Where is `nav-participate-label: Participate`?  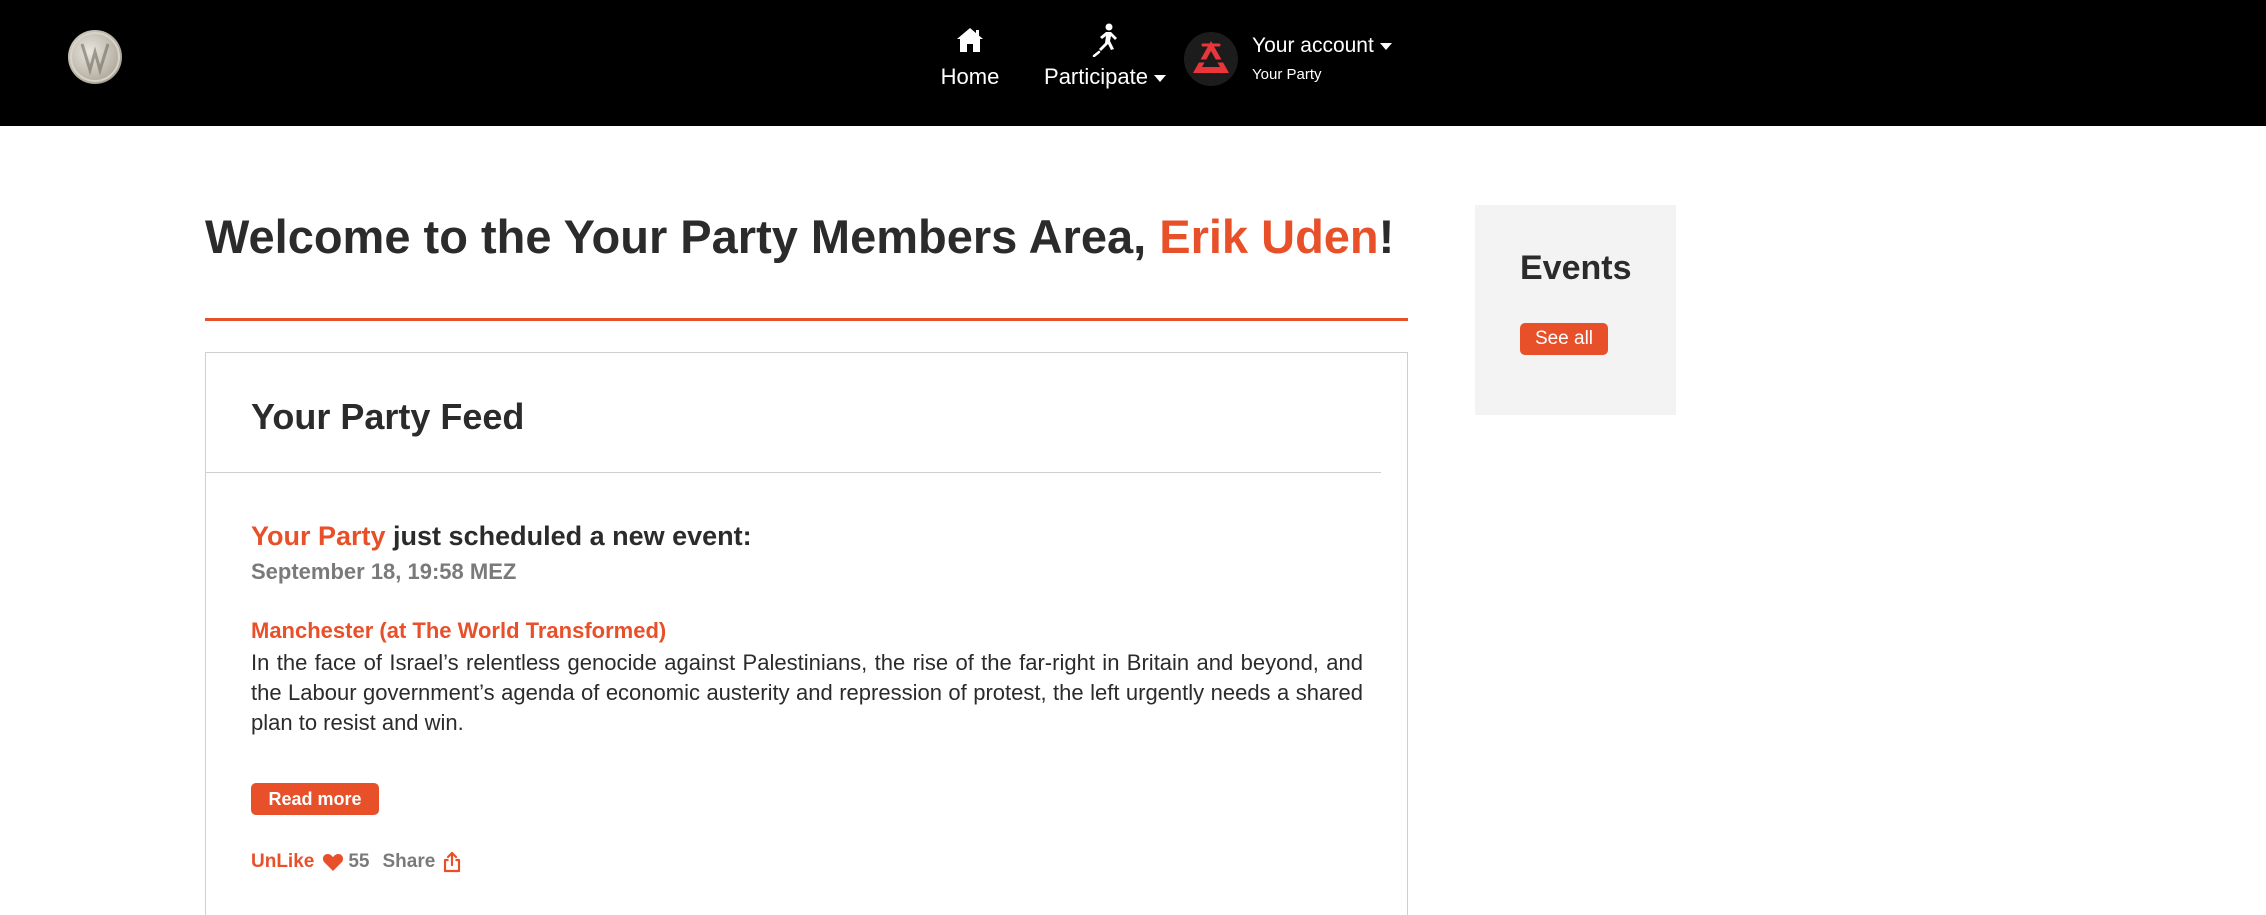 nav-participate-label: Participate is located at coordinates (1096, 76).